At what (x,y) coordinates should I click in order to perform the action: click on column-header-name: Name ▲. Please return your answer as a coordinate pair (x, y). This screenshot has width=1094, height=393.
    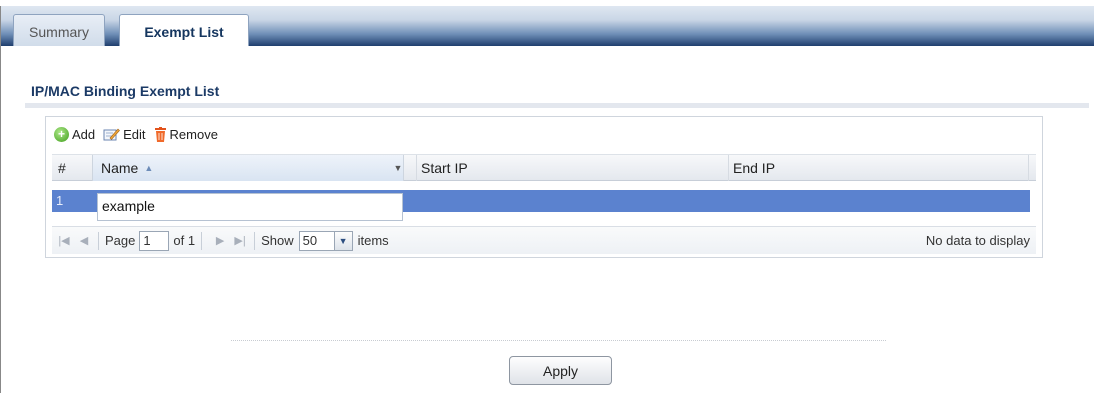
    Looking at the image, I should click on (248, 168).